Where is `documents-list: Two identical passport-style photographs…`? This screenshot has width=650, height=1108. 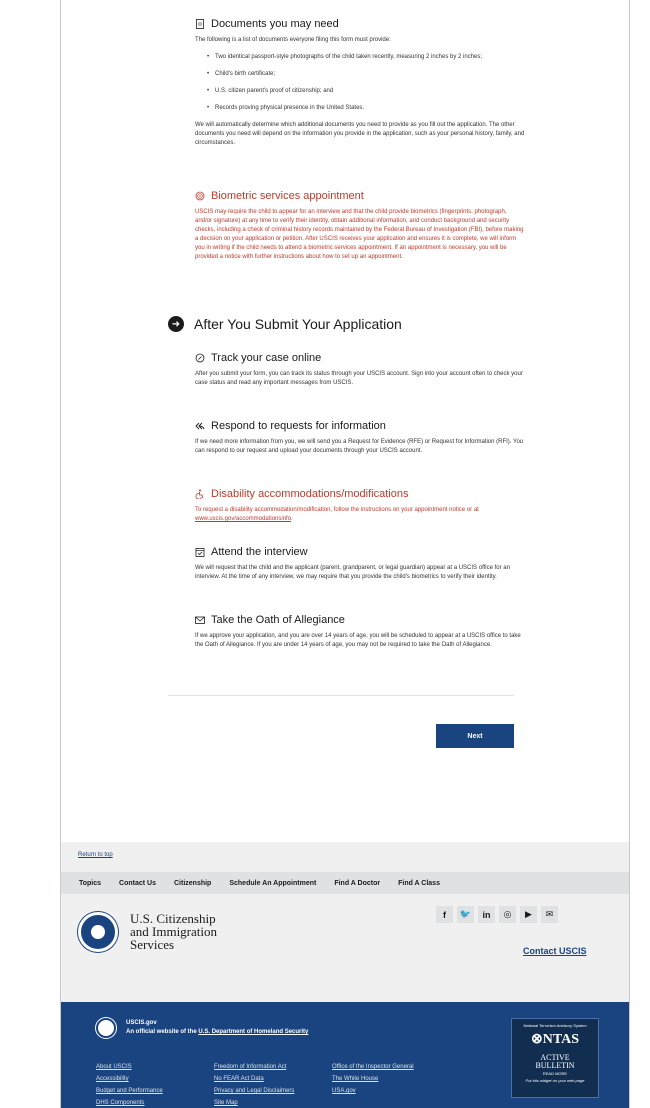 documents-list: Two identical passport-style photographs… is located at coordinates (360, 83).